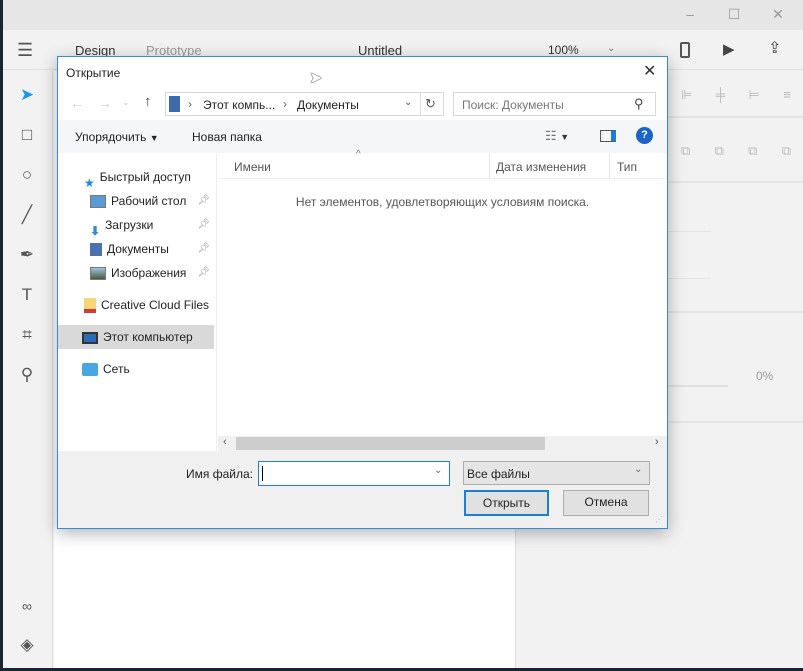  Describe the element at coordinates (430, 104) in the screenshot. I see `refresh-icon: ↻` at that location.